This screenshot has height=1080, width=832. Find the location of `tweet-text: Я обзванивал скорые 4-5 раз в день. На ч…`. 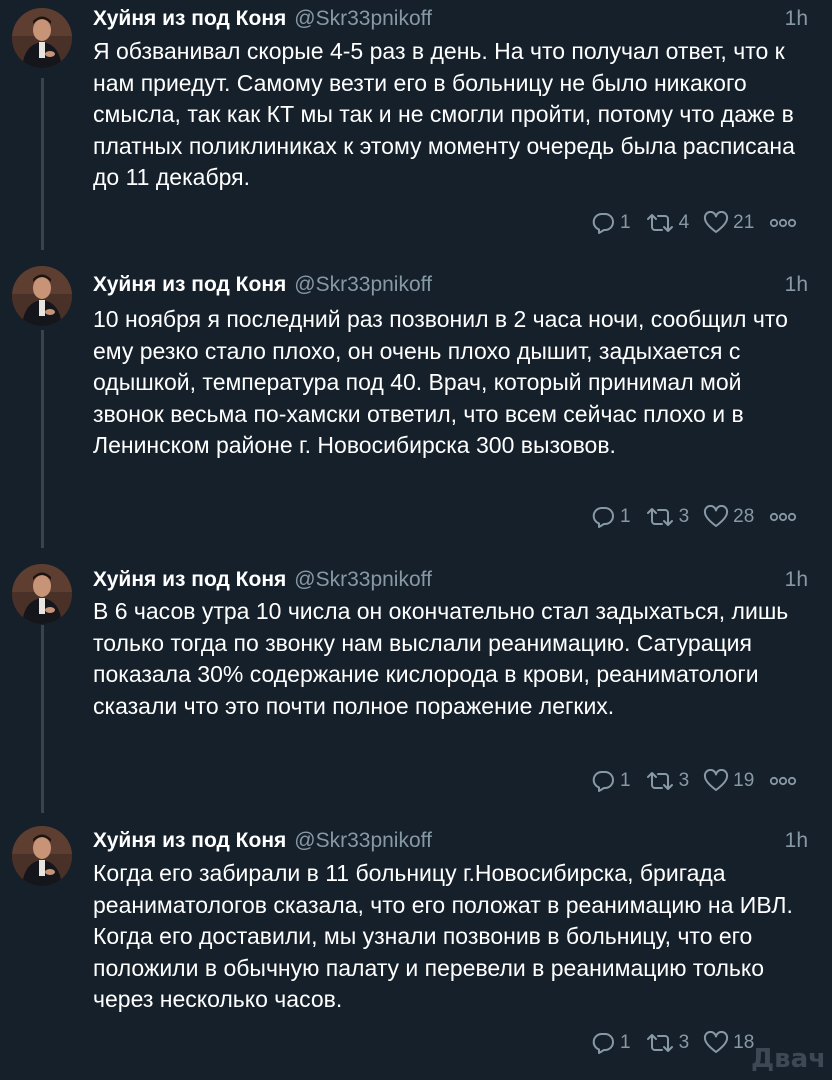

tweet-text: Я обзванивал скорые 4-5 раз в день. На ч… is located at coordinates (444, 114).